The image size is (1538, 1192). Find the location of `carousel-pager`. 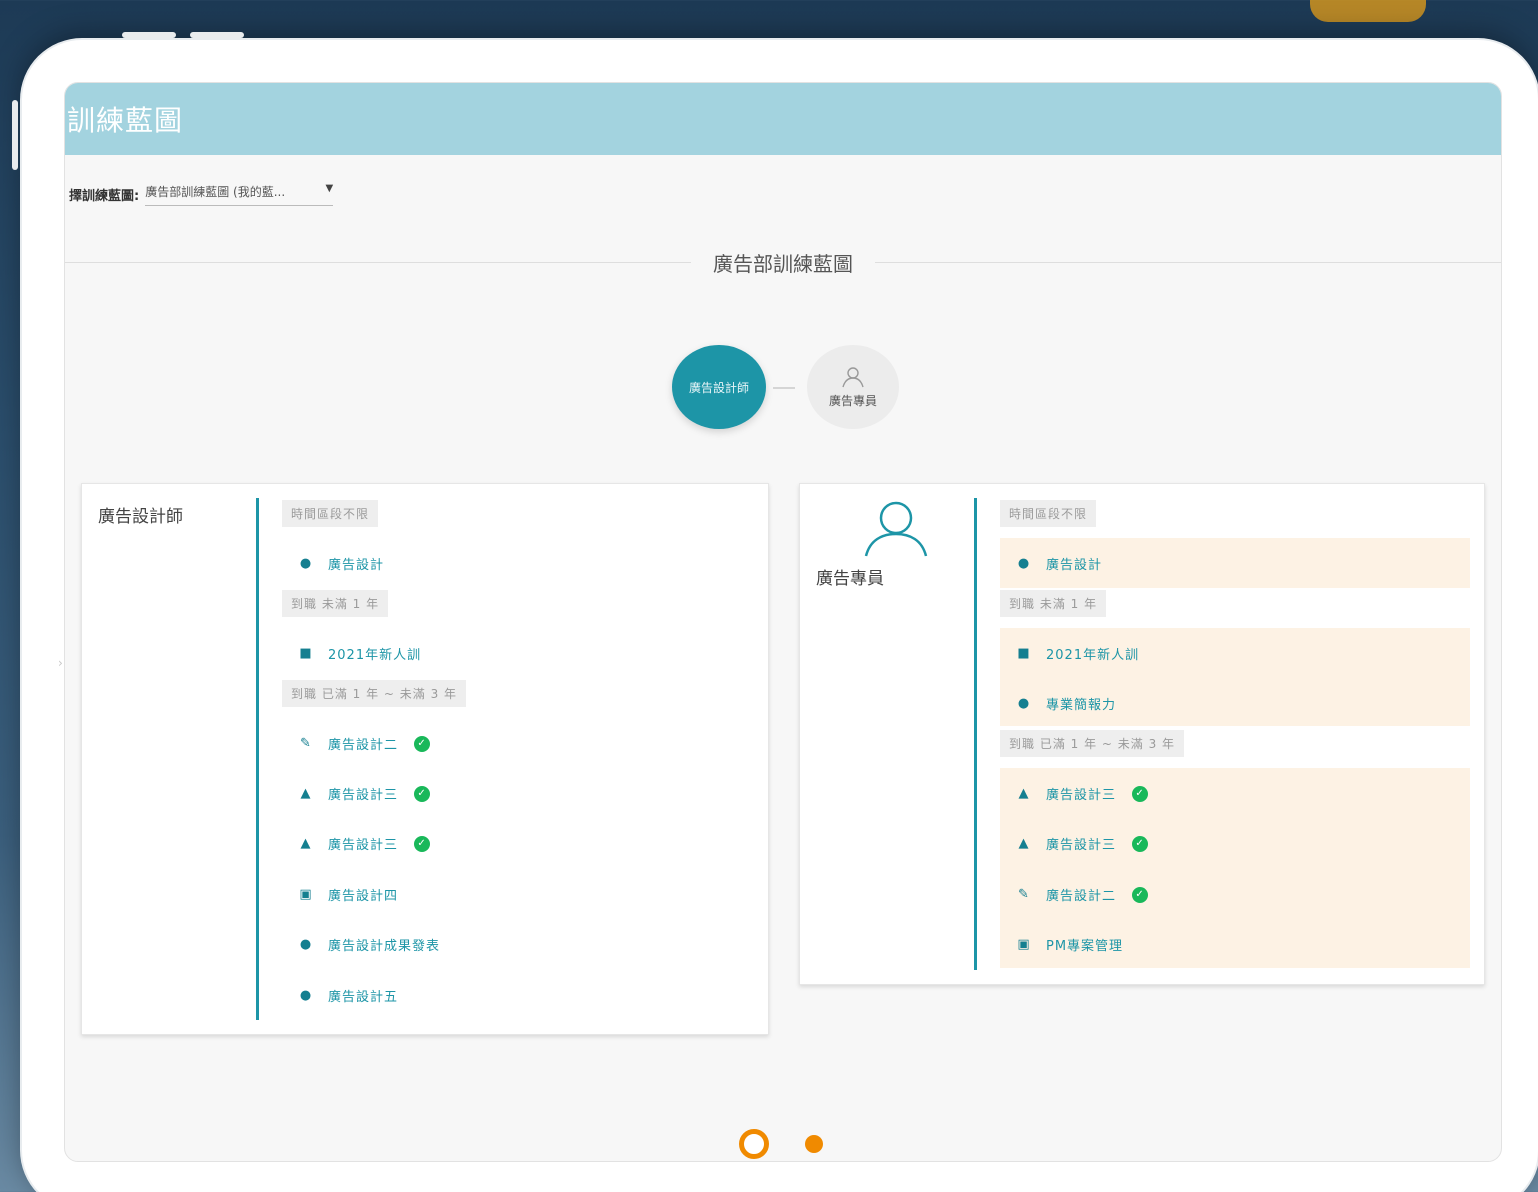

carousel-pager is located at coordinates (783, 1144).